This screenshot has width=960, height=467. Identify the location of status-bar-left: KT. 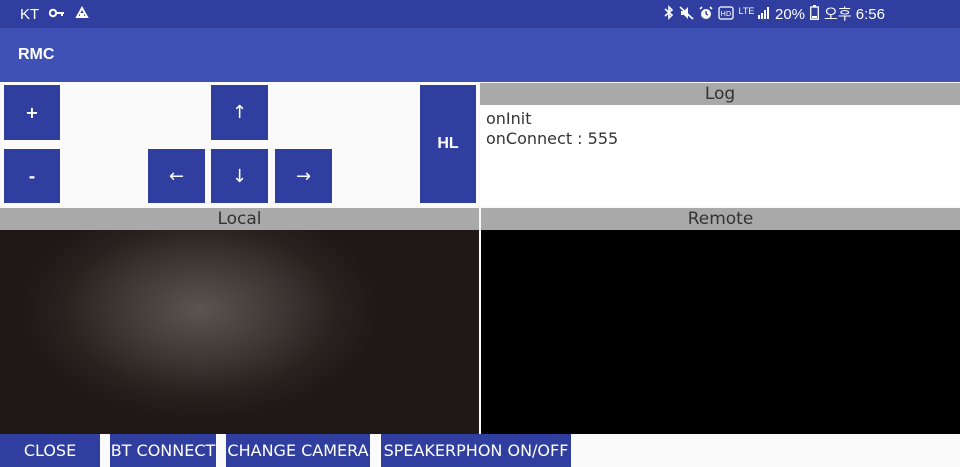
(54, 14).